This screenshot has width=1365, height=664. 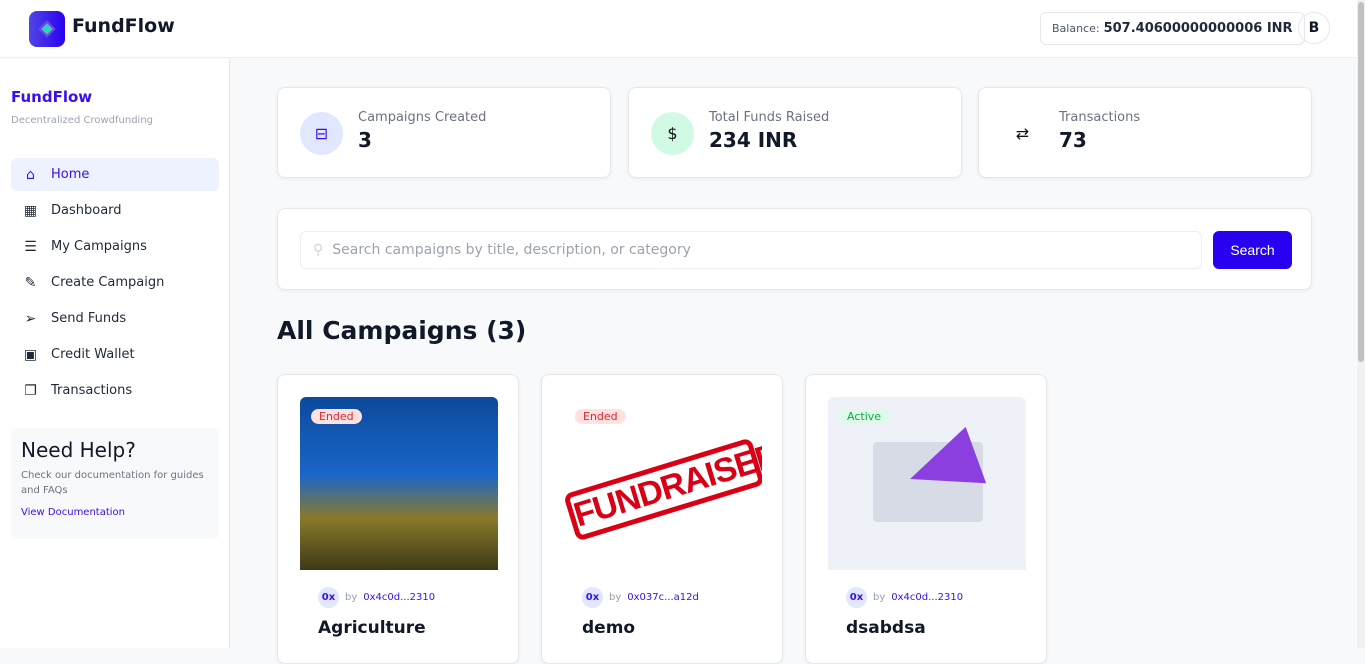 What do you see at coordinates (372, 628) in the screenshot?
I see `campaign-title: Agriculture` at bounding box center [372, 628].